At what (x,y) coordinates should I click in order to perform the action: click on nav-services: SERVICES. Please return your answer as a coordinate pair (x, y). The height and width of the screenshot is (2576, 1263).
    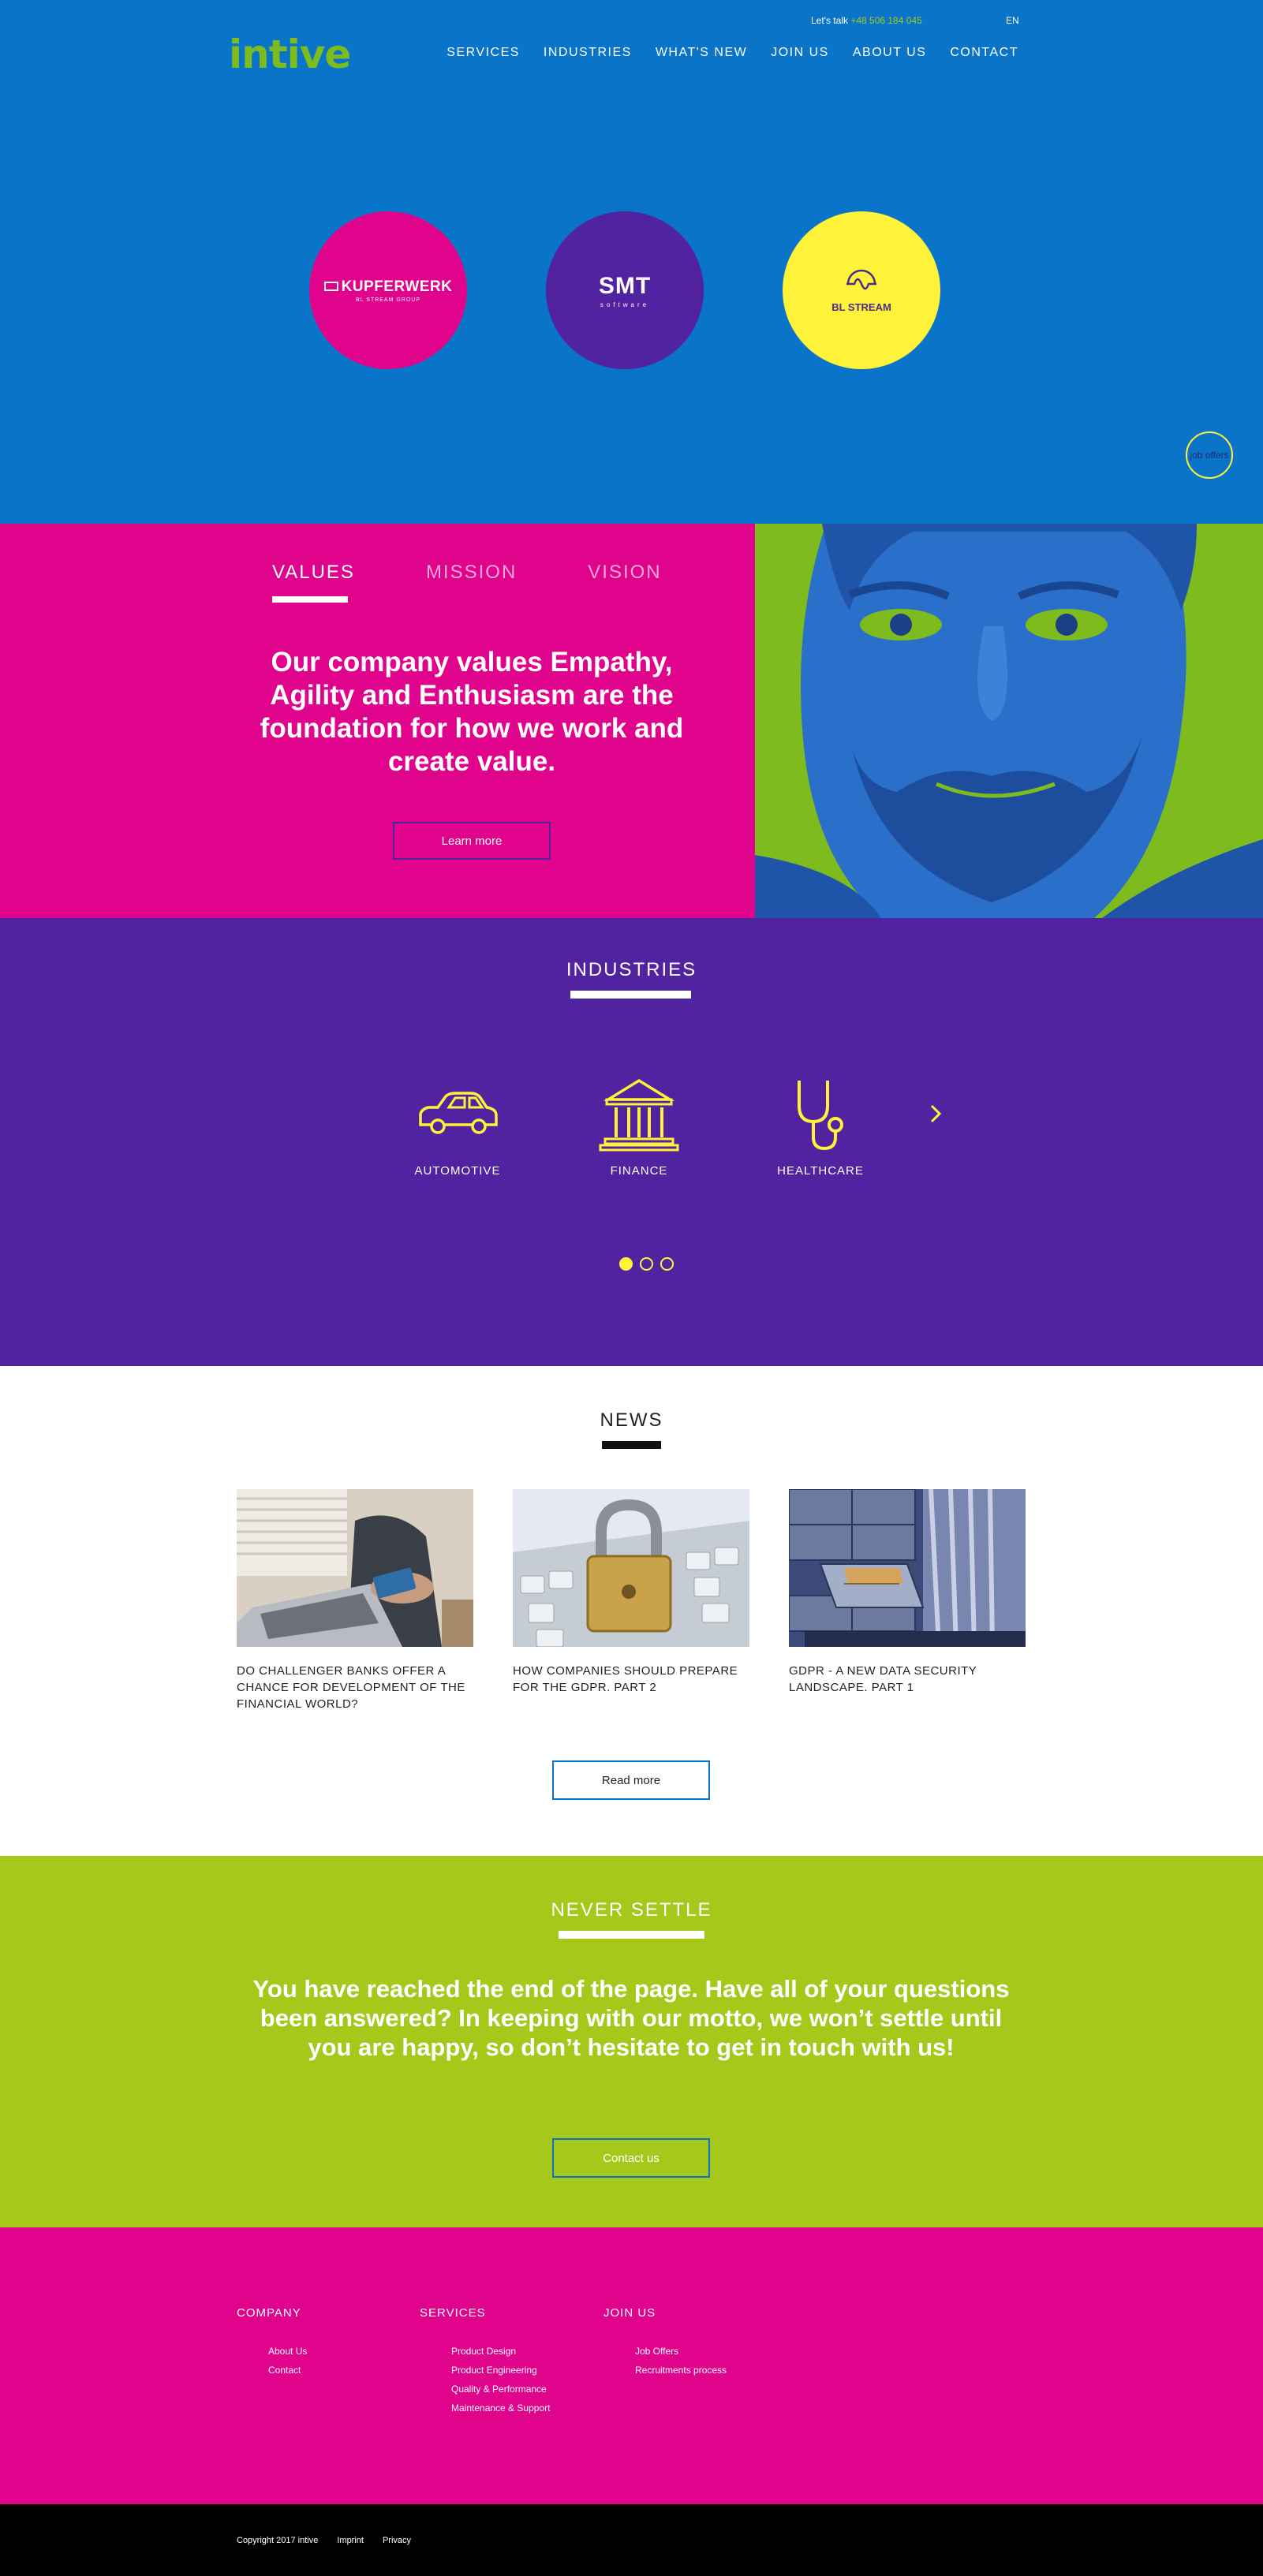
    Looking at the image, I should click on (483, 53).